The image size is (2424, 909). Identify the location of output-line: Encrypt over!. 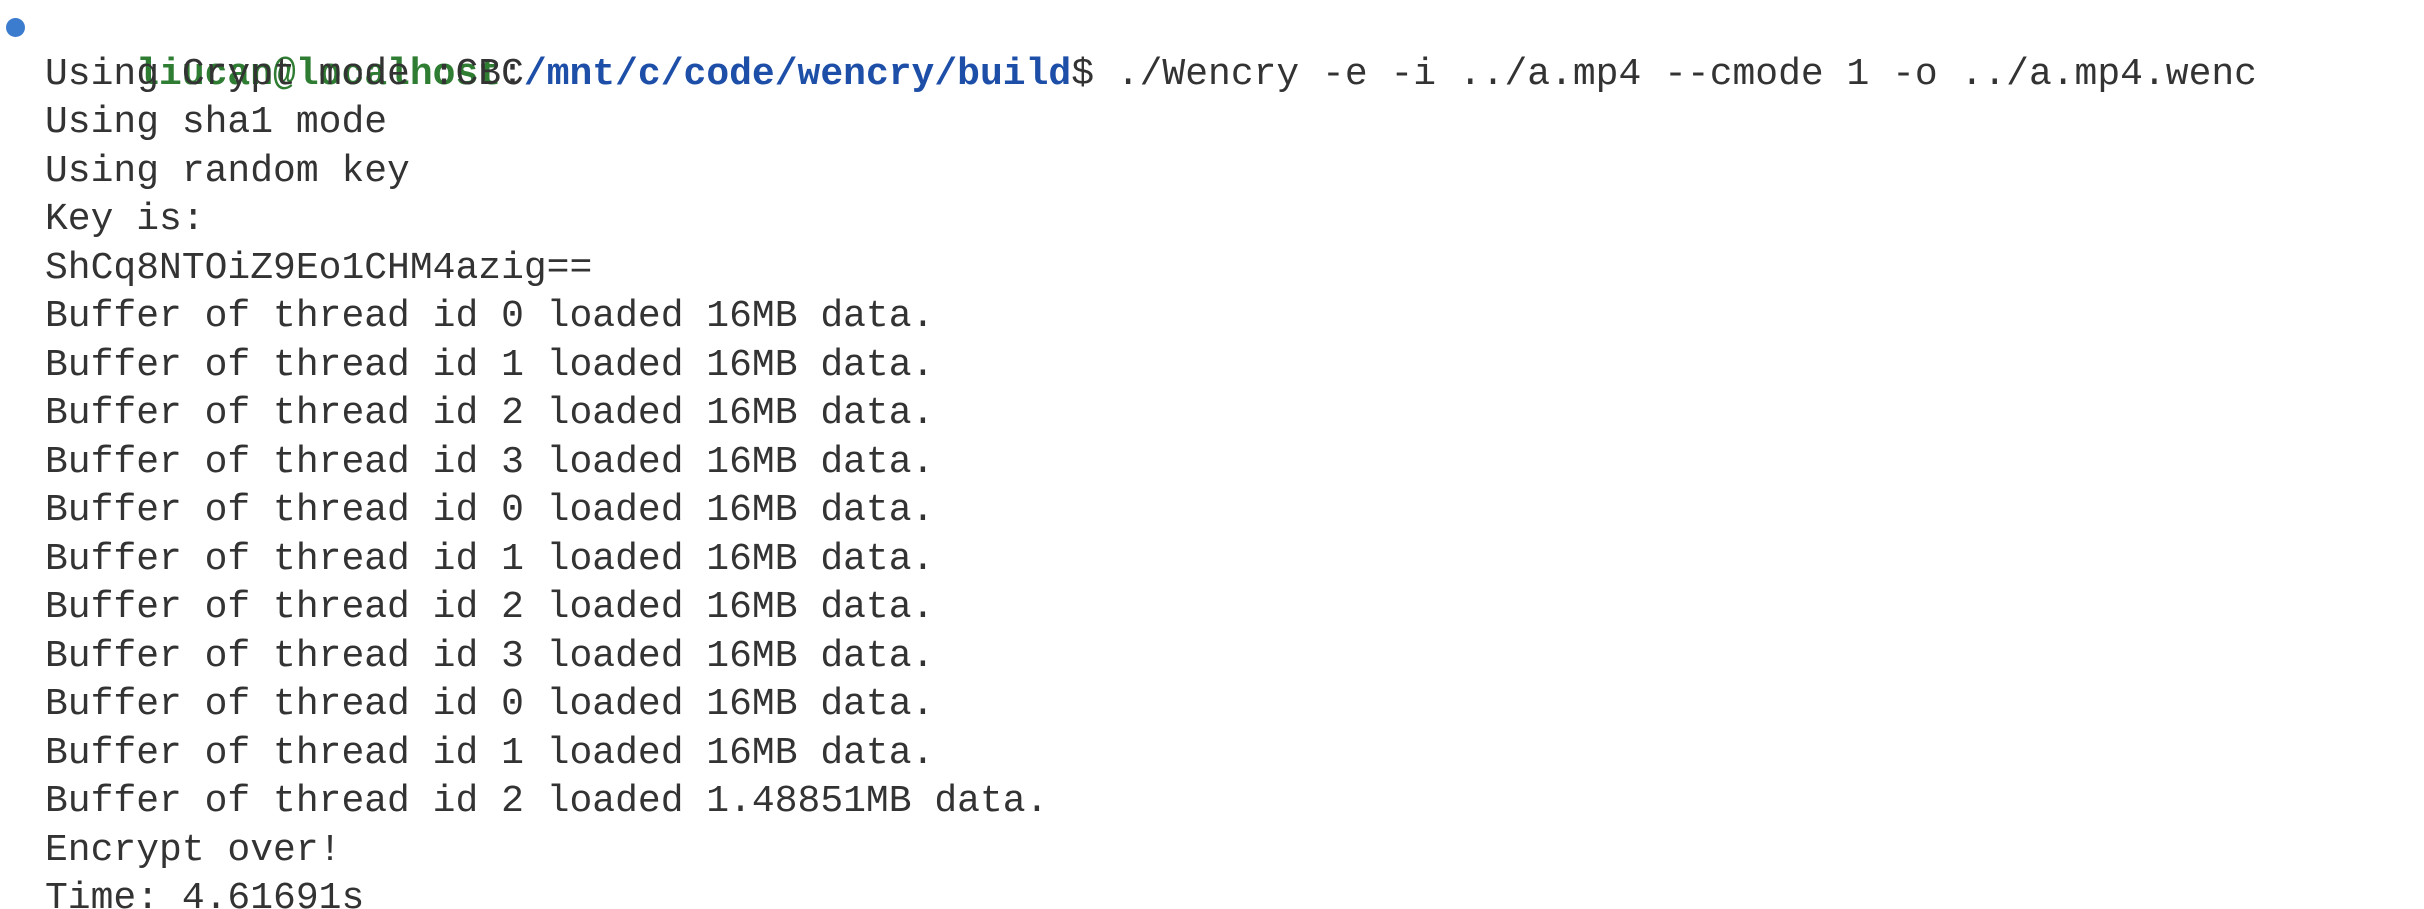
(193, 850).